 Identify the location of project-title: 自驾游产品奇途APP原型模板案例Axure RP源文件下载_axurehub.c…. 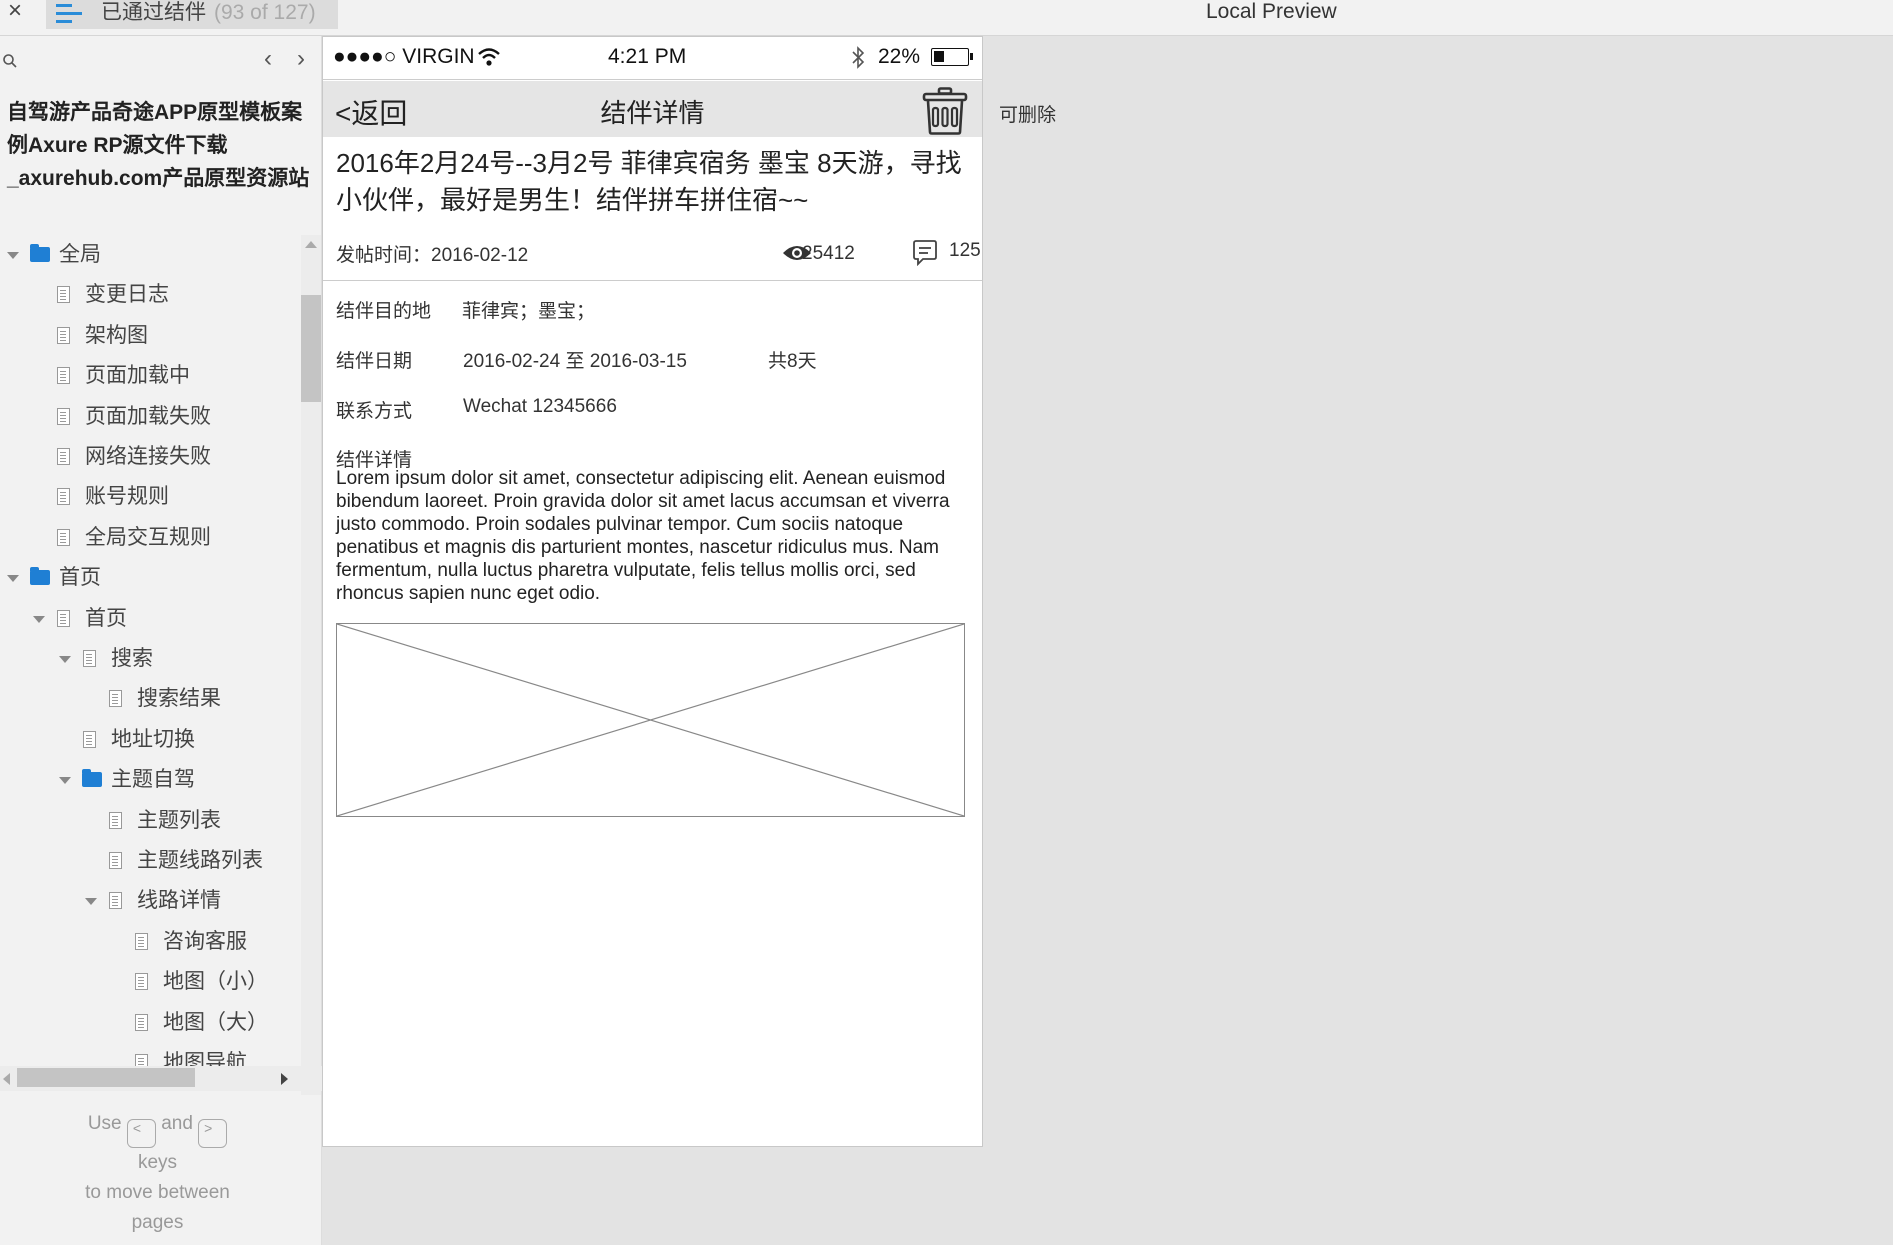
(158, 145).